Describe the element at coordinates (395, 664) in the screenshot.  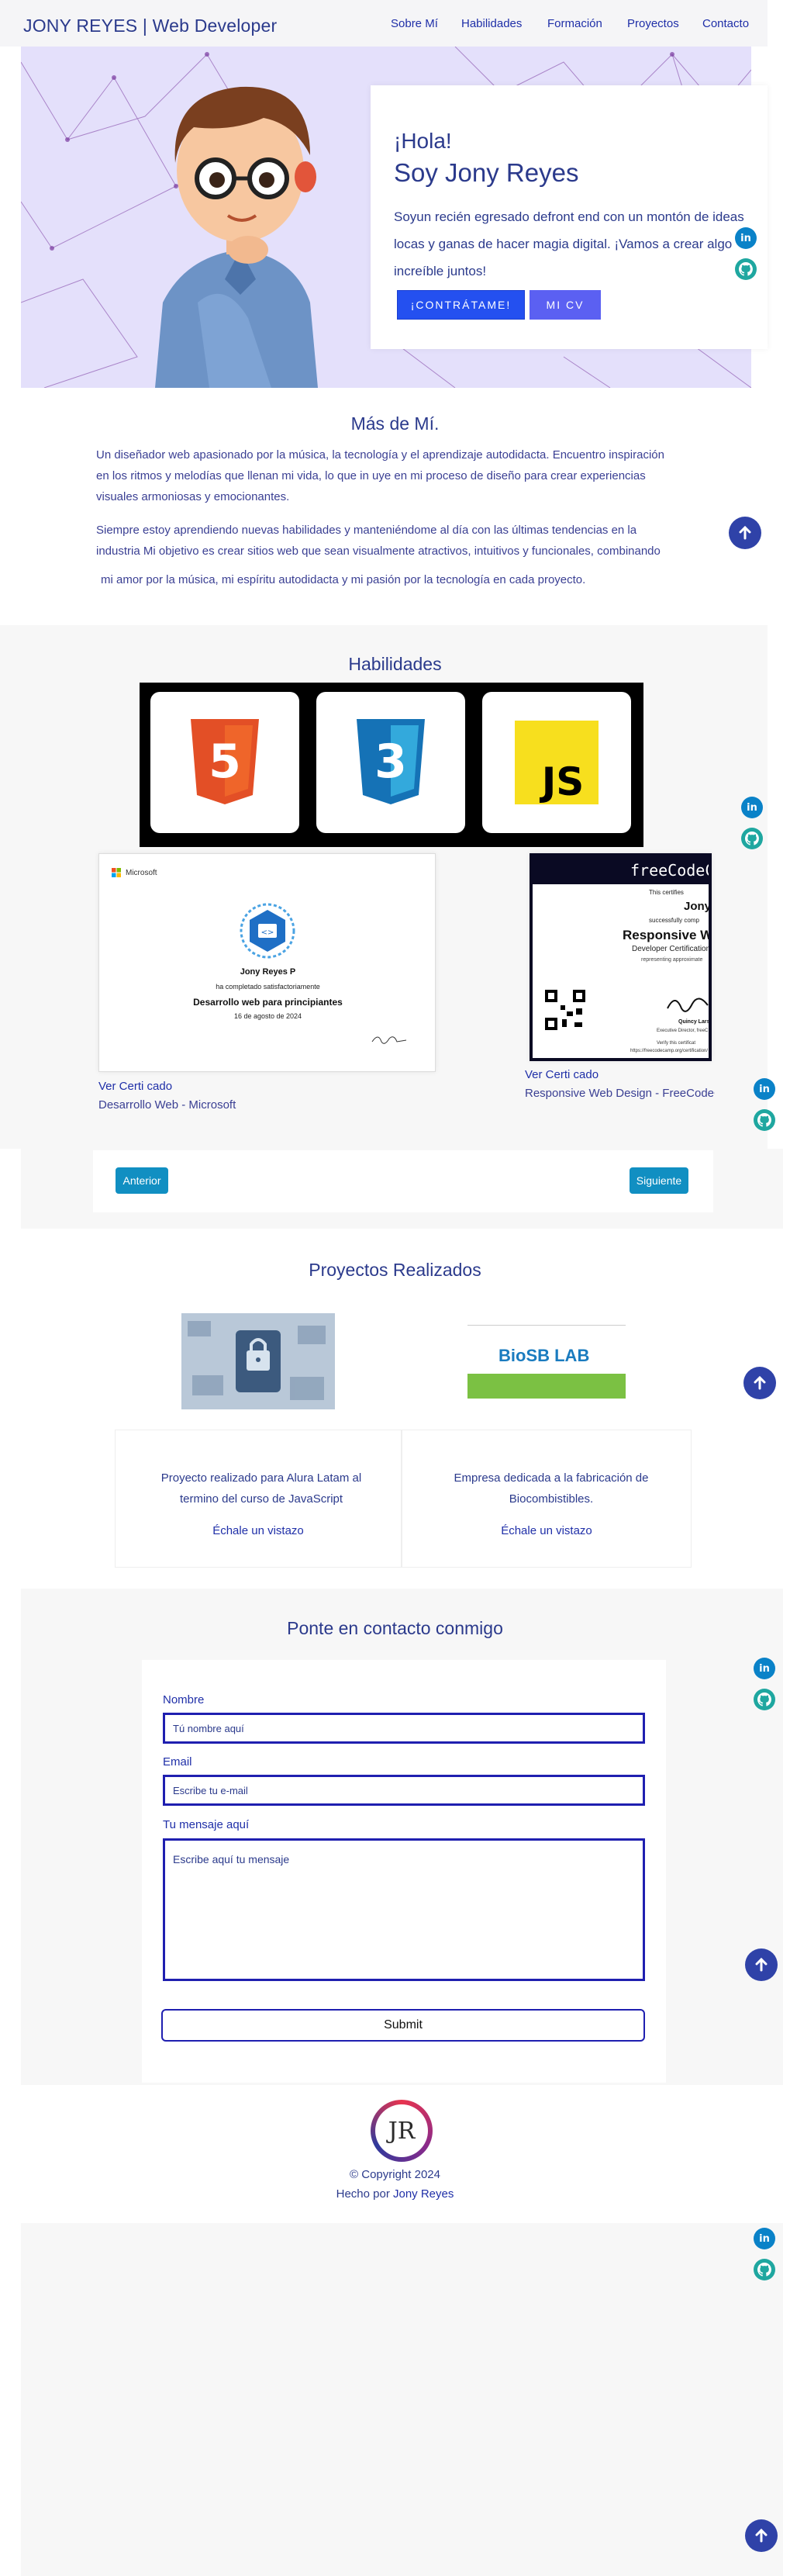
I see `skills-title: Habilidades` at that location.